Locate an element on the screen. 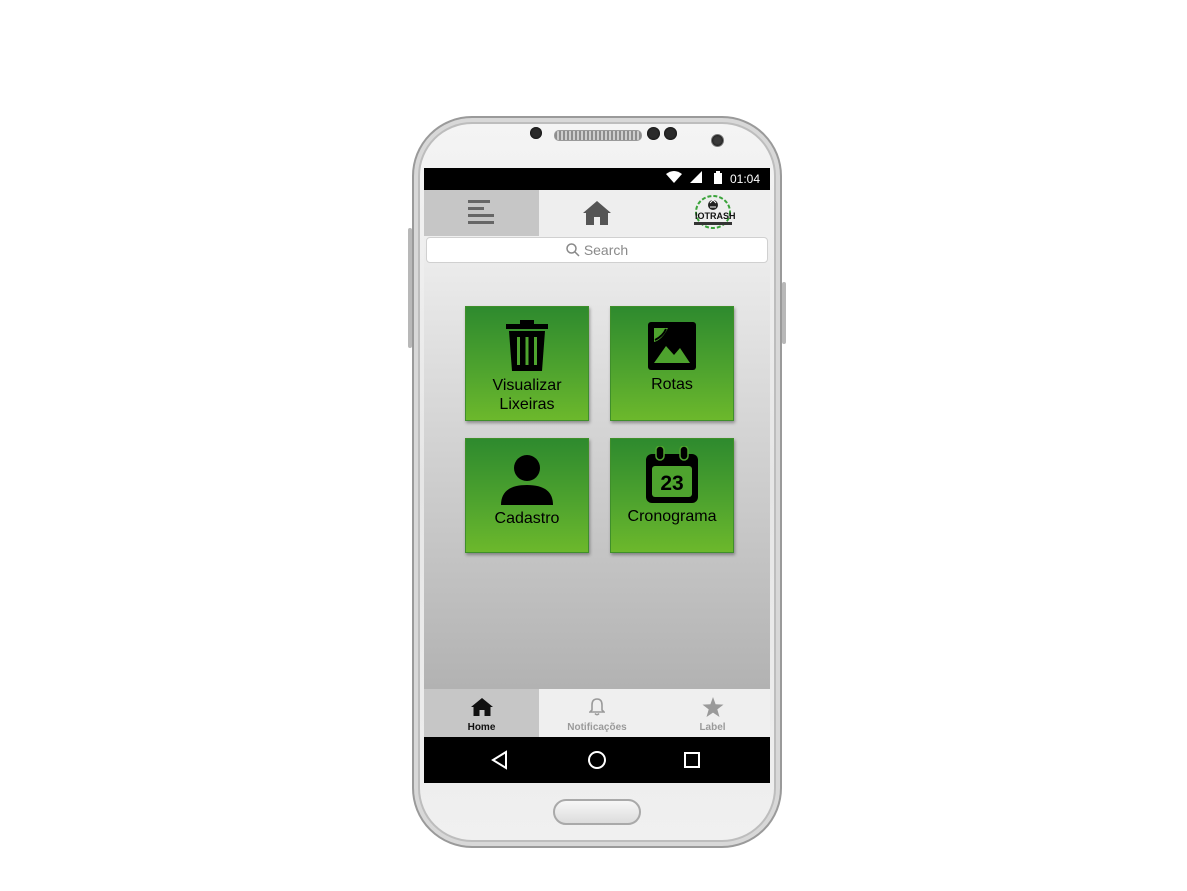 The height and width of the screenshot is (891, 1187). tile-cronograma: 23 Cronograma is located at coordinates (672, 495).